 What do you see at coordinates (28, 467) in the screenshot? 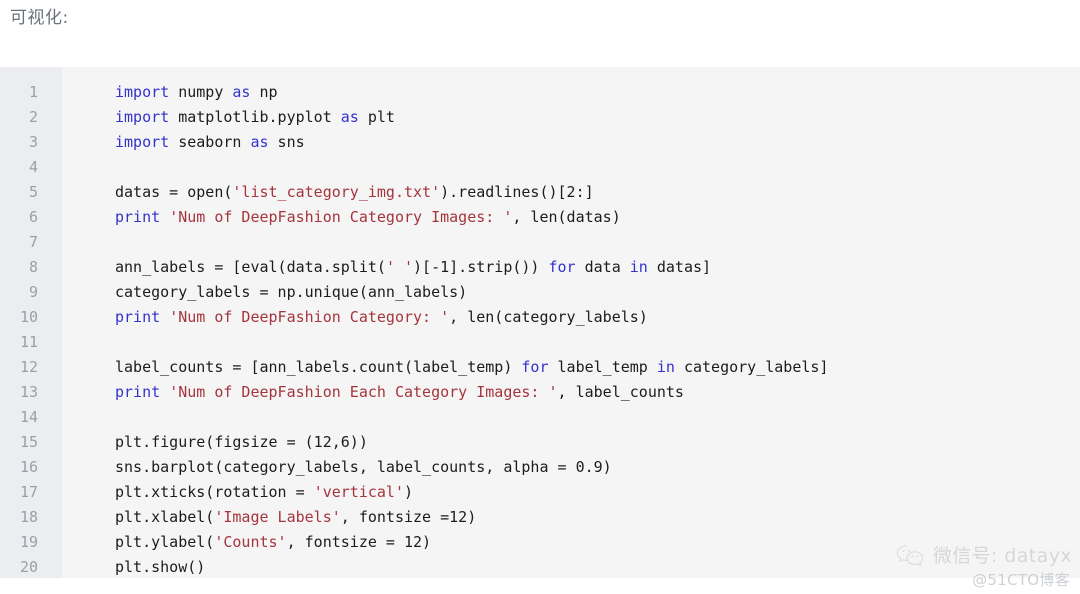
I see `line-number: 16` at bounding box center [28, 467].